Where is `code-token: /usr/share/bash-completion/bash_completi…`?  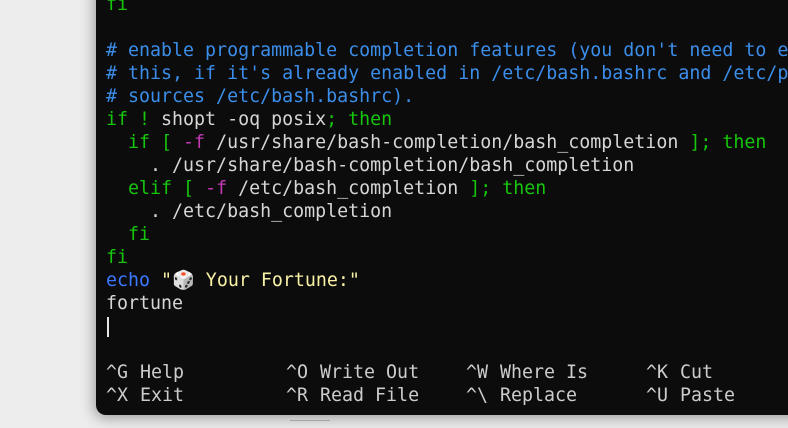
code-token: /usr/share/bash-completion/bash_completi… is located at coordinates (447, 142).